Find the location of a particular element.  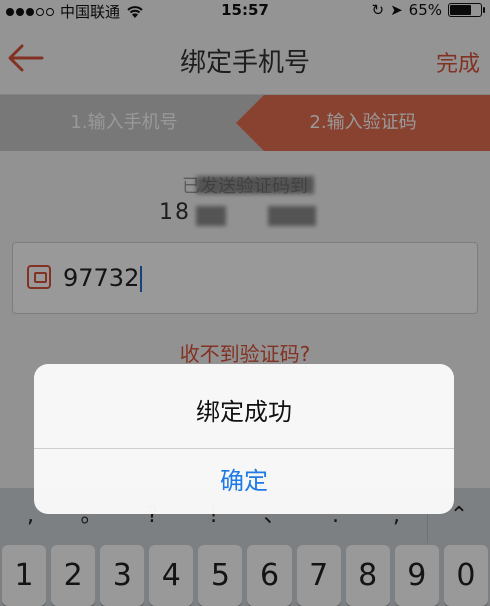

alert-message: 绑定成功 is located at coordinates (244, 412).